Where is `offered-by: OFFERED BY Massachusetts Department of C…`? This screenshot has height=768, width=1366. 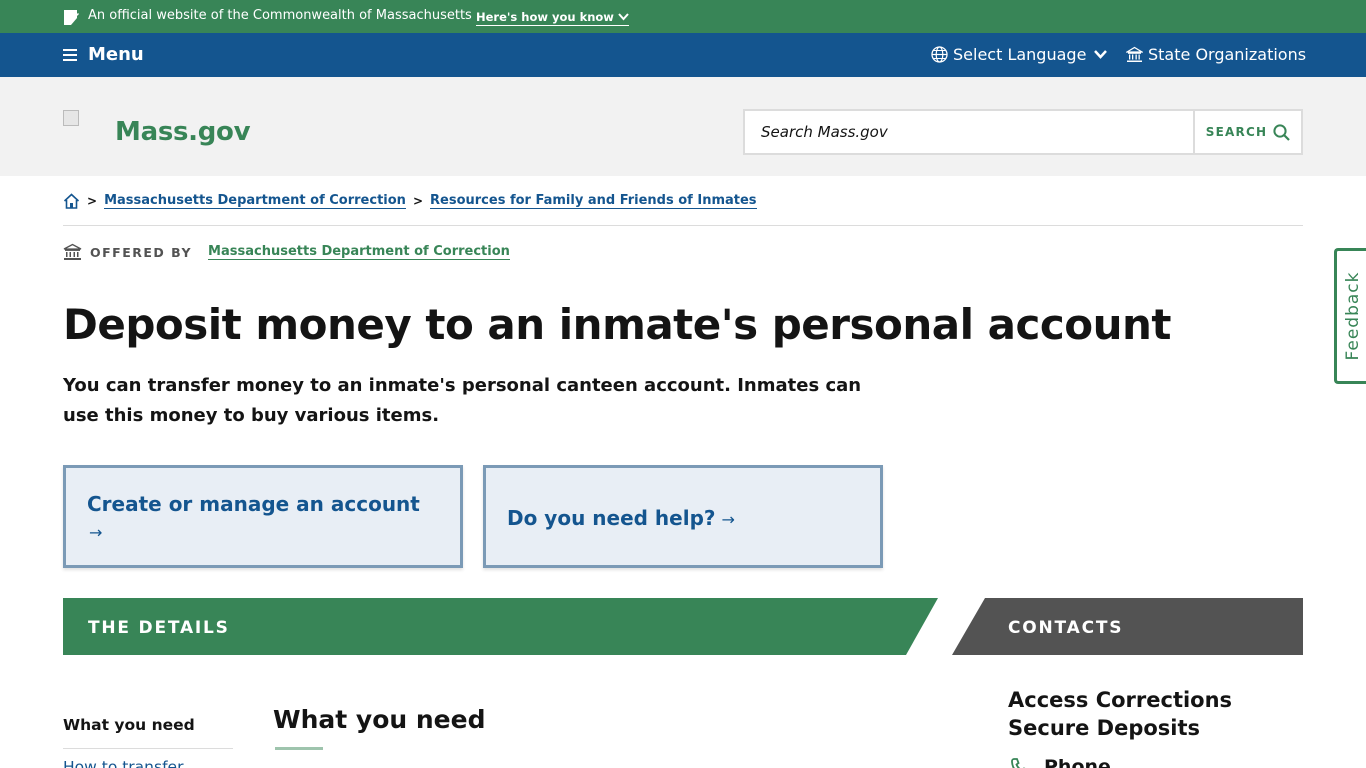 offered-by: OFFERED BY Massachusetts Department of C… is located at coordinates (286, 252).